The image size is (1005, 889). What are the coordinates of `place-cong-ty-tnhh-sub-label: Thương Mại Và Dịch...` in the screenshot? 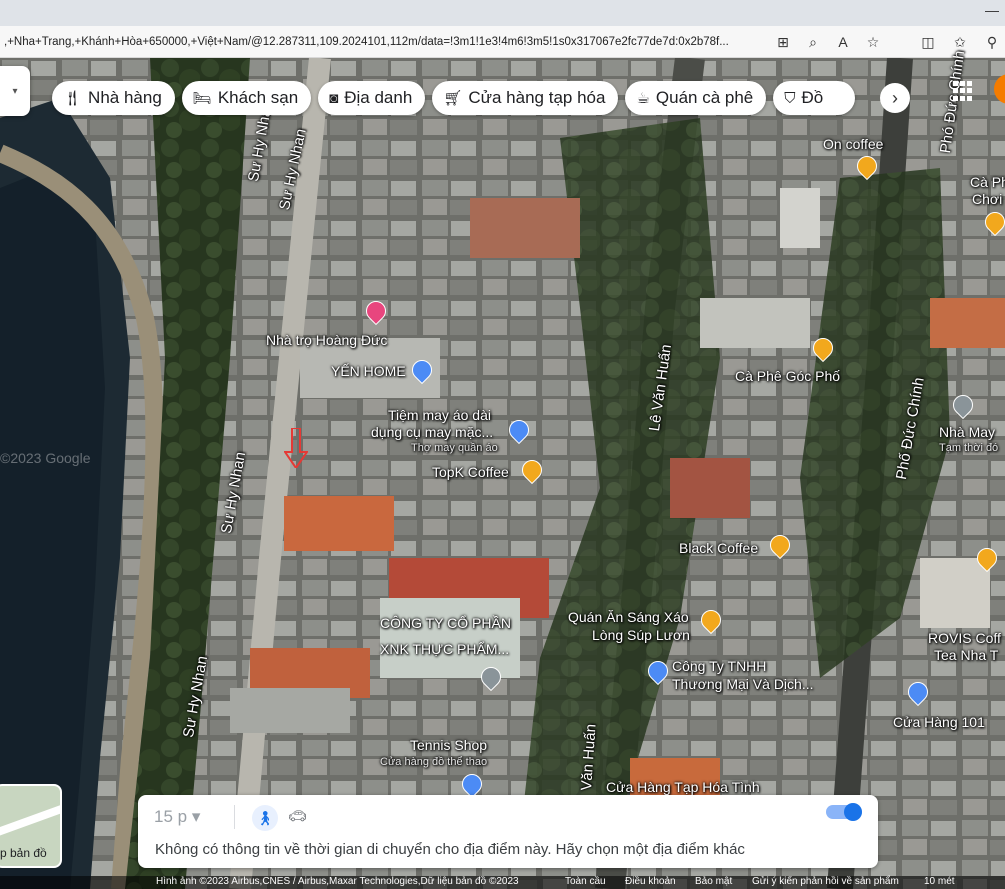 It's located at (743, 684).